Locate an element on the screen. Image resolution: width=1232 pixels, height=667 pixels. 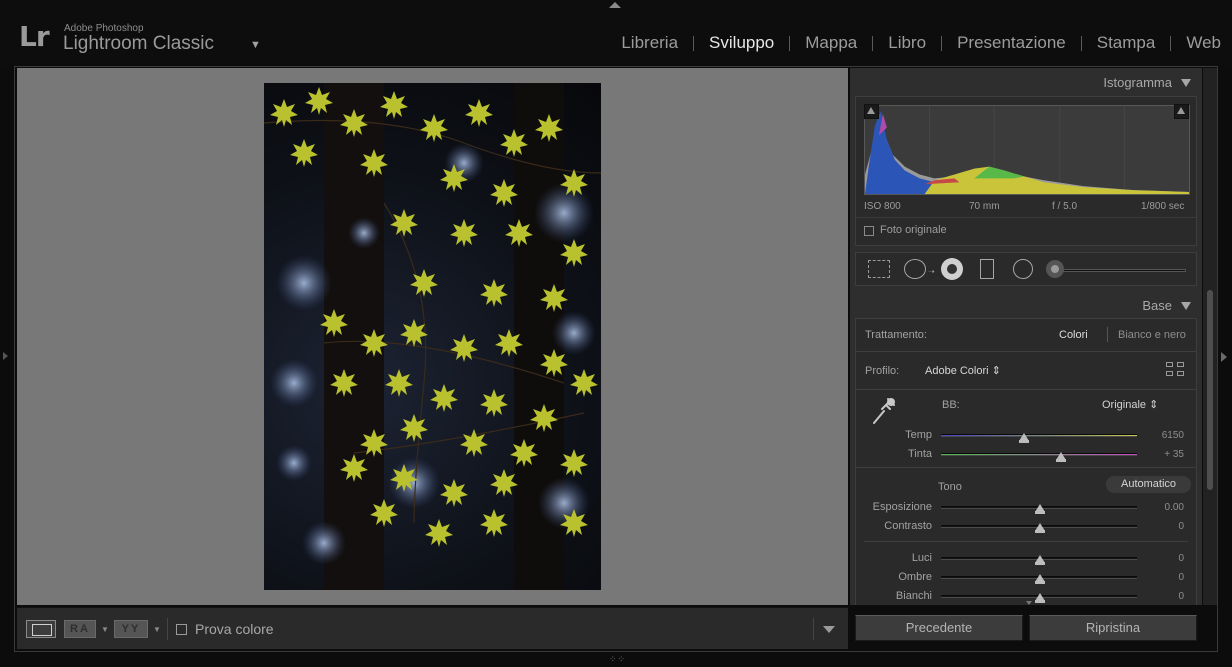
histogram-divider is located at coordinates (1026, 217).